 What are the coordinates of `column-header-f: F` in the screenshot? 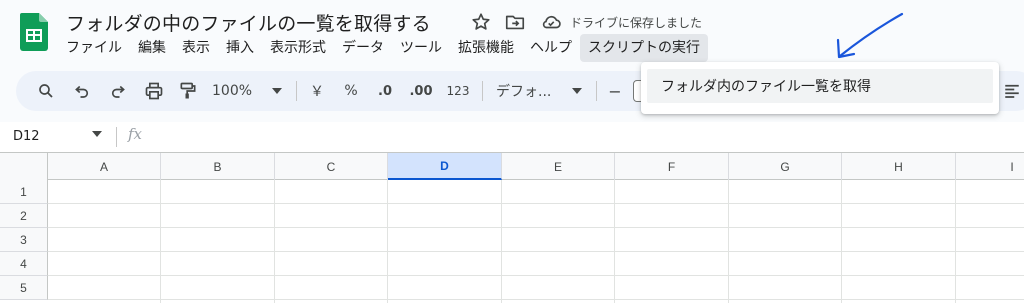 It's located at (672, 166).